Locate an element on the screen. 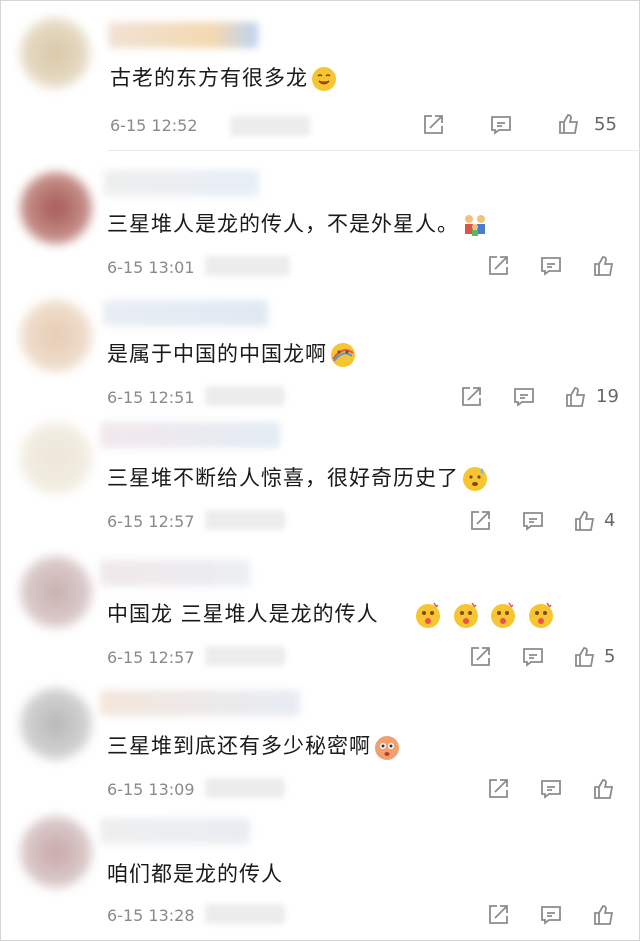 The height and width of the screenshot is (941, 640). comment-time: 6-15 12:51 is located at coordinates (151, 397).